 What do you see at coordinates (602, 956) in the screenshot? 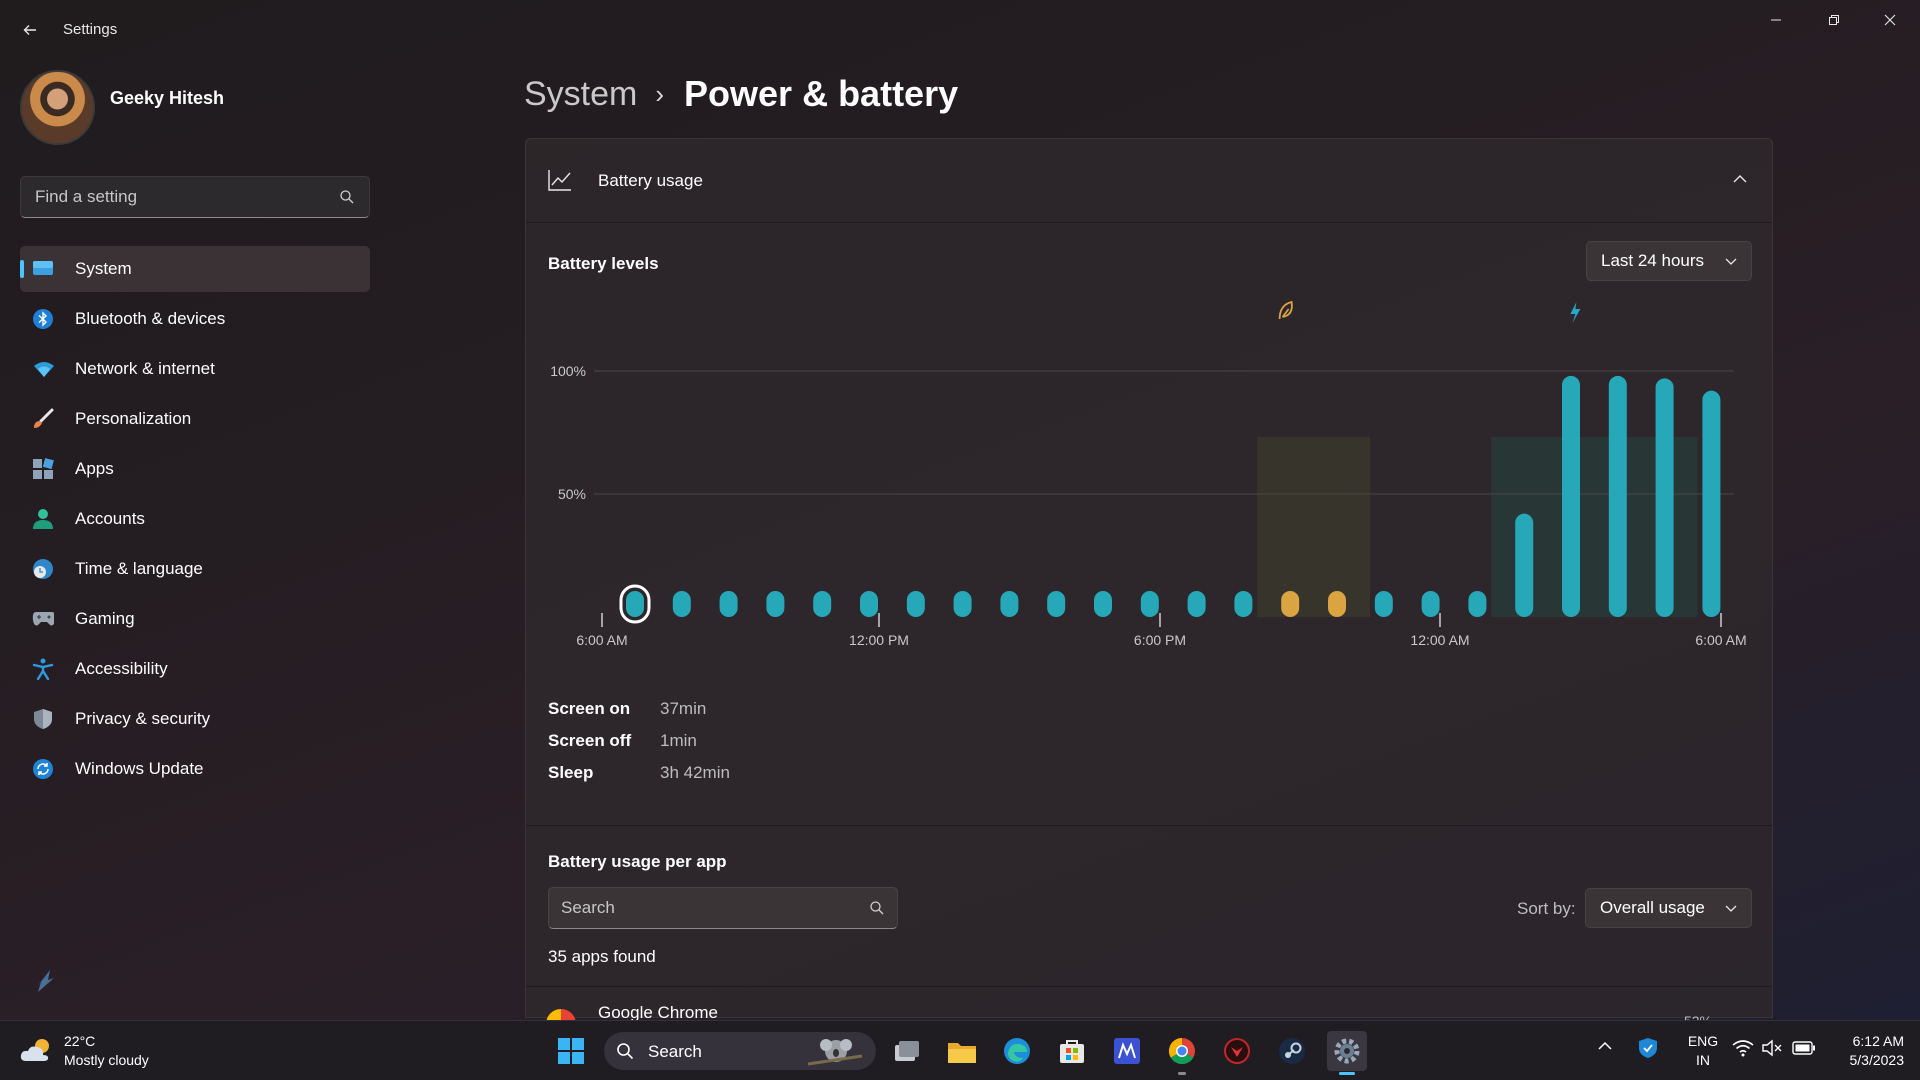
I see `apps-found-count: 35 apps found` at bounding box center [602, 956].